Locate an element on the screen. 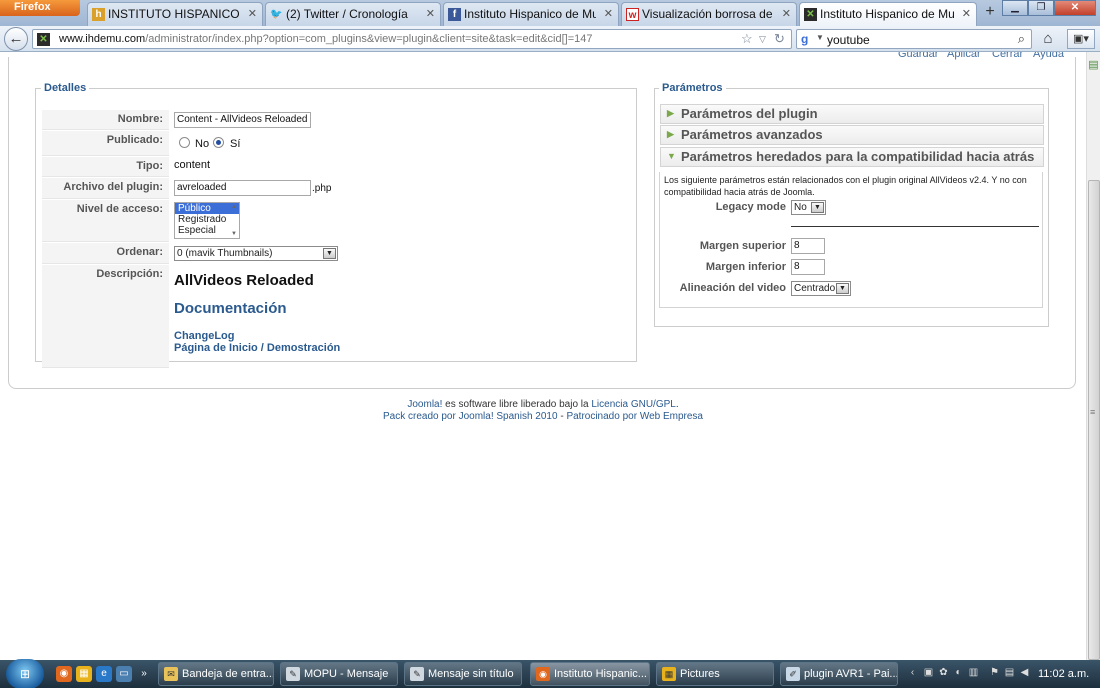 This screenshot has width=1100, height=688. legacy-mode-dropdown: No ▼ is located at coordinates (808, 207).